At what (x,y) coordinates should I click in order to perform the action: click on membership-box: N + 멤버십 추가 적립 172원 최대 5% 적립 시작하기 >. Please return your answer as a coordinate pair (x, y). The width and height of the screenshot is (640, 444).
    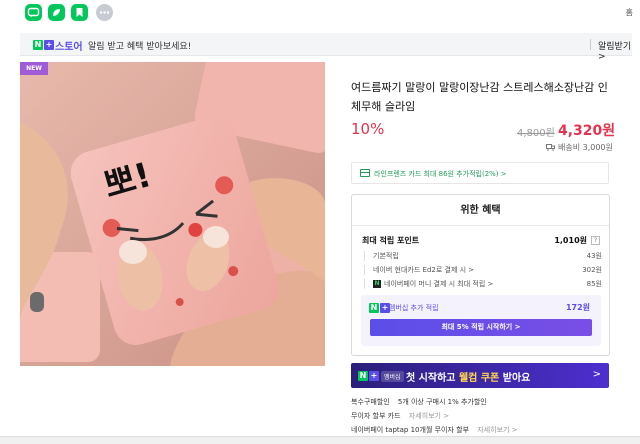
    Looking at the image, I should click on (481, 320).